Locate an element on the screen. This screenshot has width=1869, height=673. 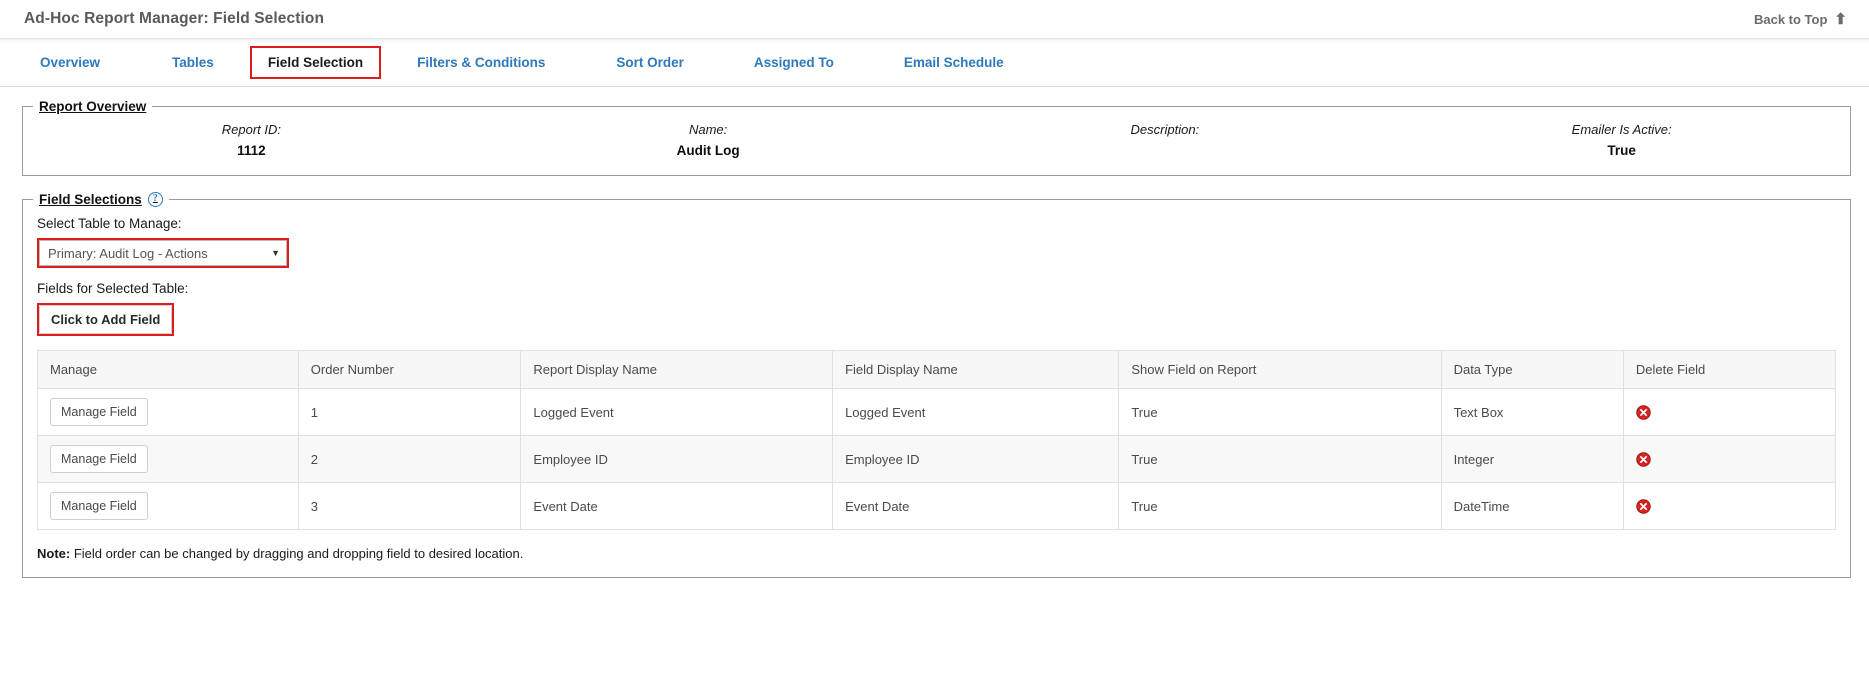
field-selections-legend-label: Field Selections is located at coordinates (90, 199).